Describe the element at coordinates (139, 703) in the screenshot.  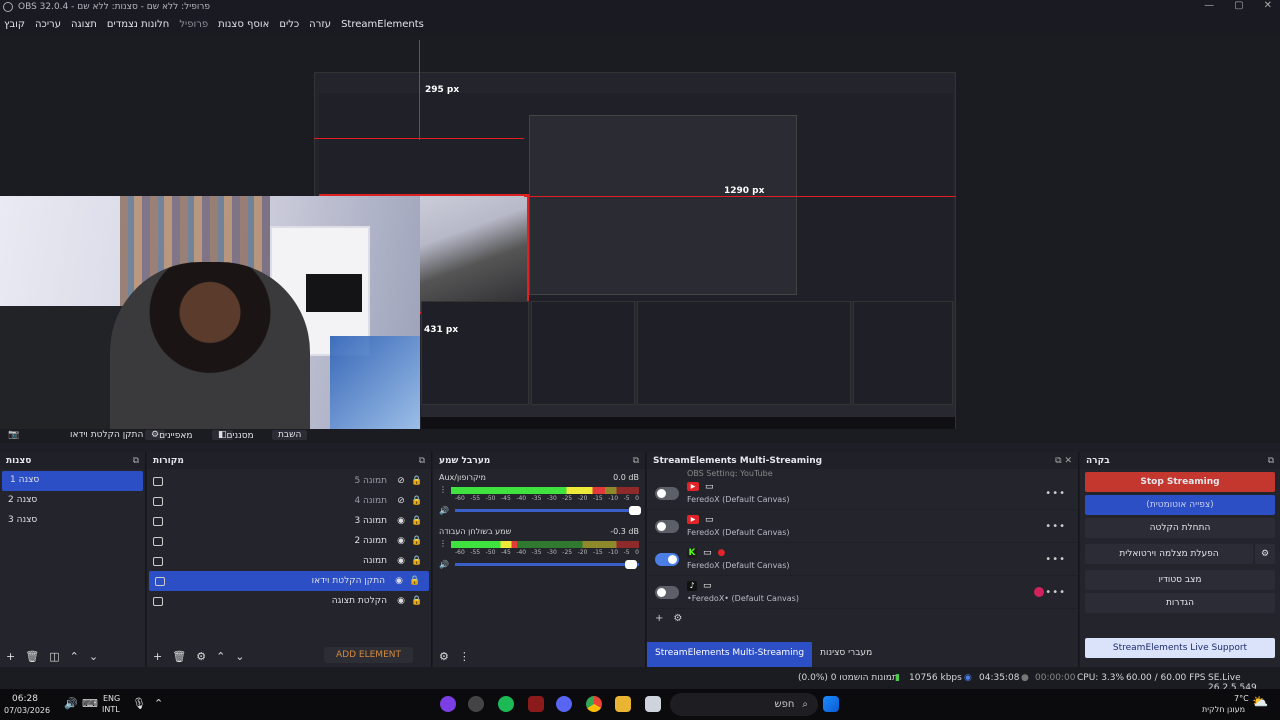
I see `microphone-tray-icon: 🎙` at that location.